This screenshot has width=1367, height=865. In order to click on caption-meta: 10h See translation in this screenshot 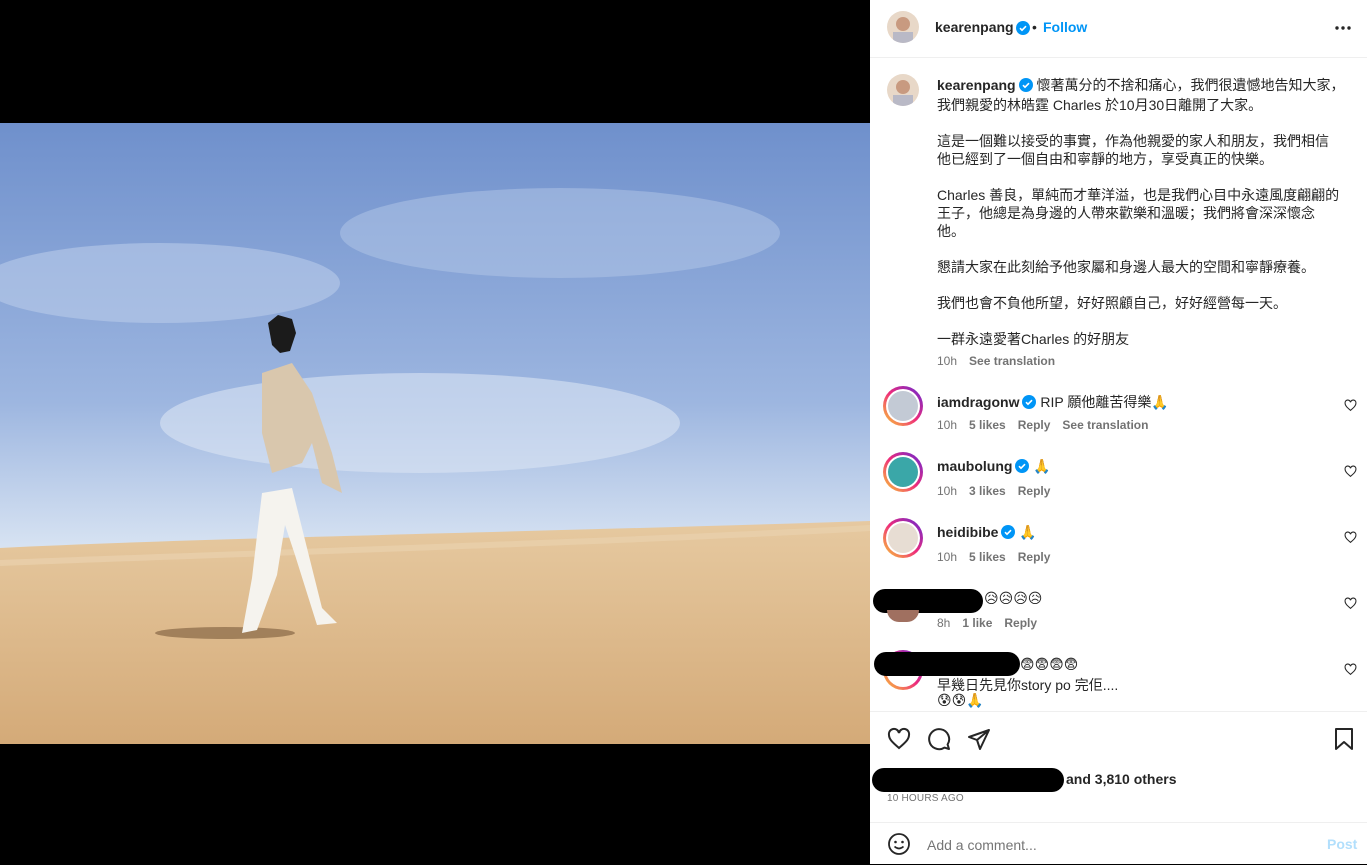, I will do `click(1142, 361)`.